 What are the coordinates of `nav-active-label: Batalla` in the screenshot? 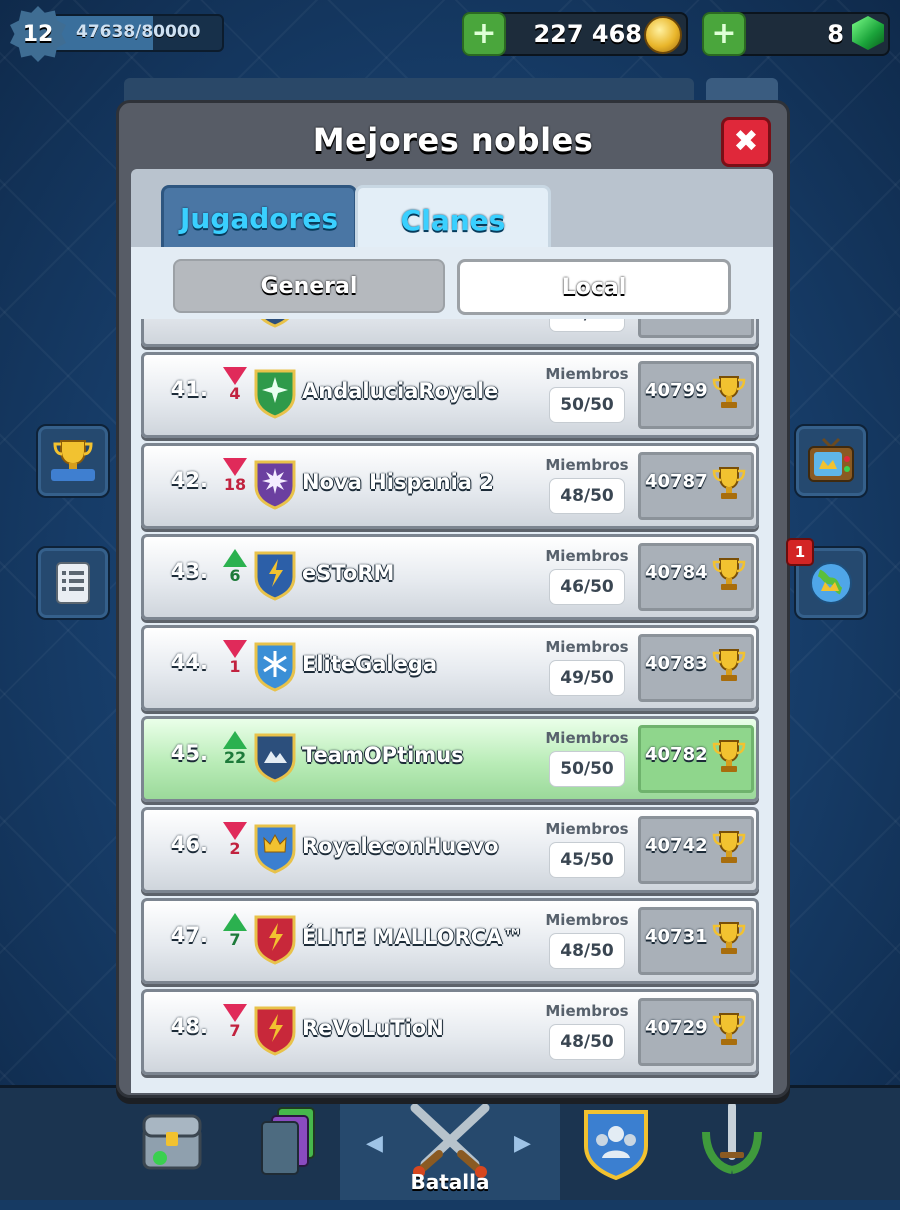 It's located at (450, 1182).